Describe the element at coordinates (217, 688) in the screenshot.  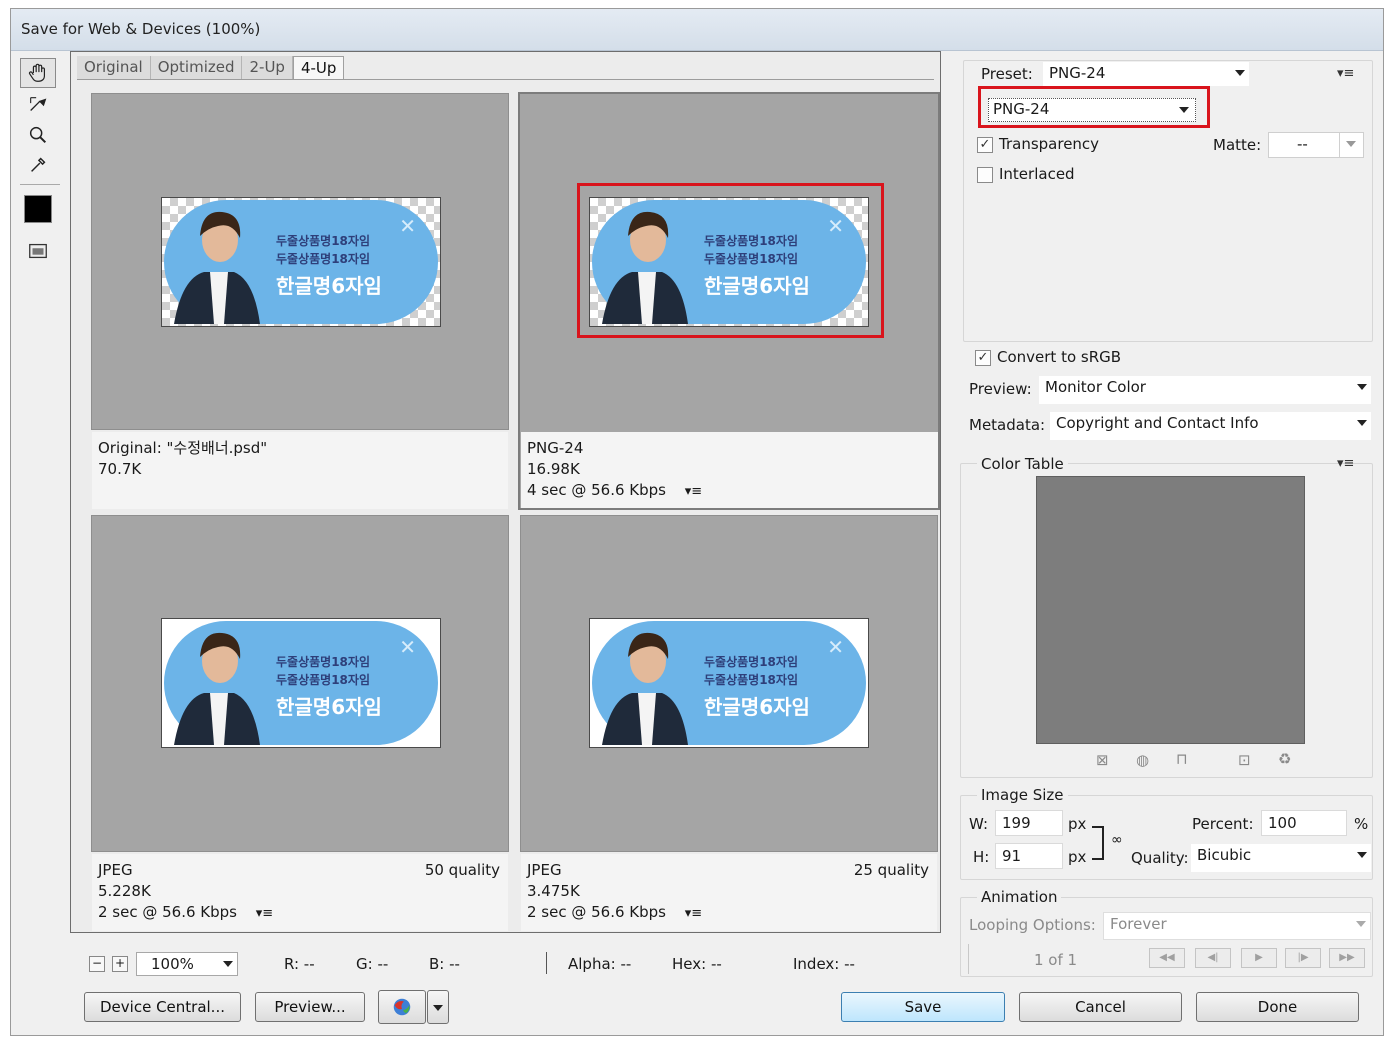
I see `person-photo` at that location.